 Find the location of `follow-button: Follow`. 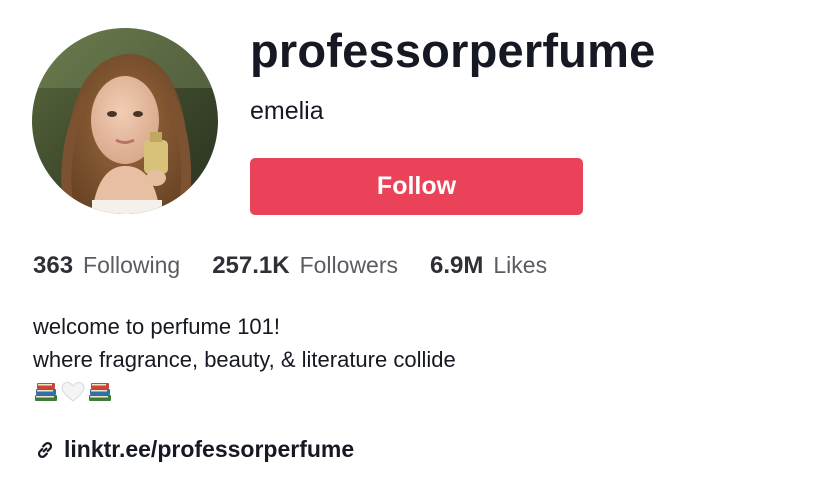

follow-button: Follow is located at coordinates (416, 186).